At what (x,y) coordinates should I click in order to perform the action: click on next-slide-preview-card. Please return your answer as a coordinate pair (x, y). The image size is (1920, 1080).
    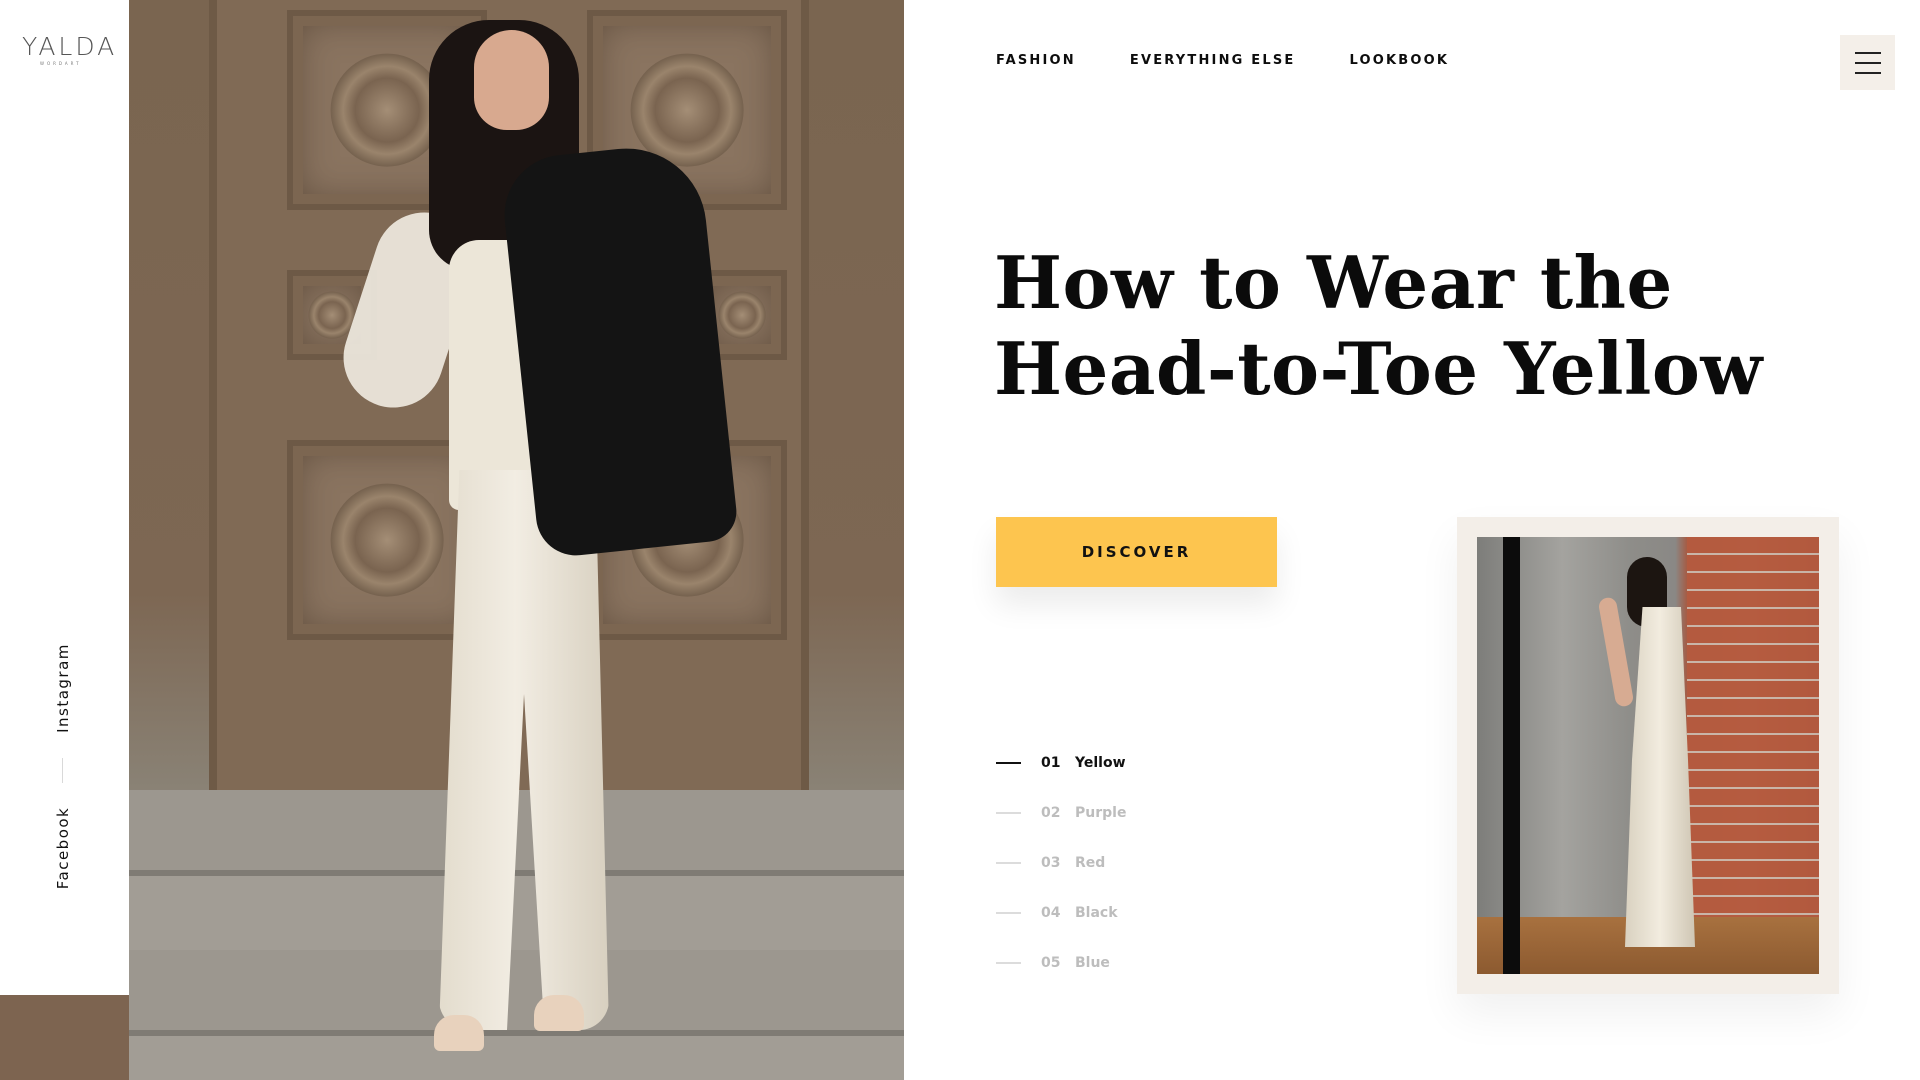
    Looking at the image, I should click on (1648, 755).